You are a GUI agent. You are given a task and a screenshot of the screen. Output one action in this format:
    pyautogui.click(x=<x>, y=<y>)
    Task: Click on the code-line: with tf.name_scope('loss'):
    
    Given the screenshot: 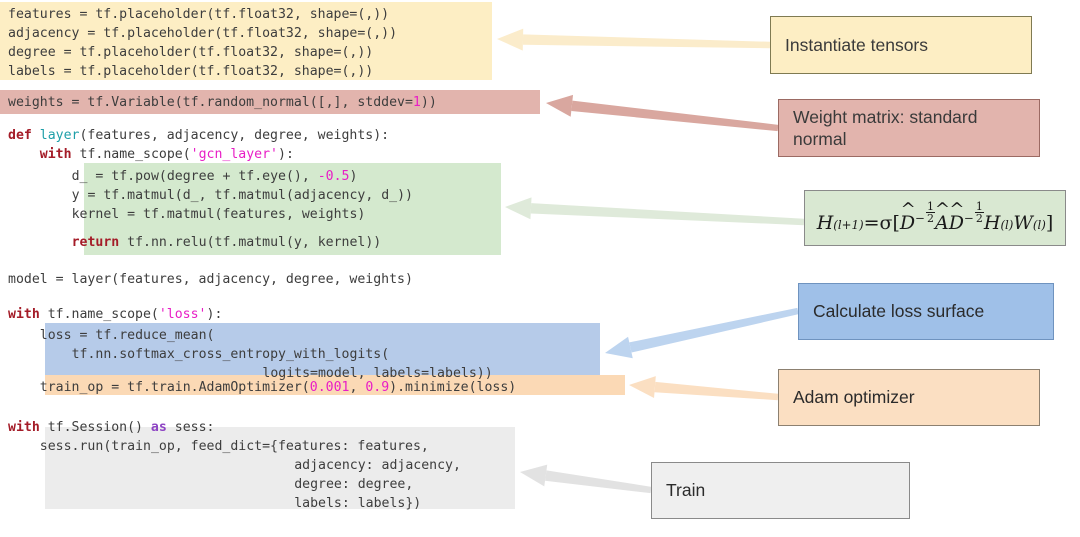 What is the action you would take?
    pyautogui.click(x=115, y=314)
    